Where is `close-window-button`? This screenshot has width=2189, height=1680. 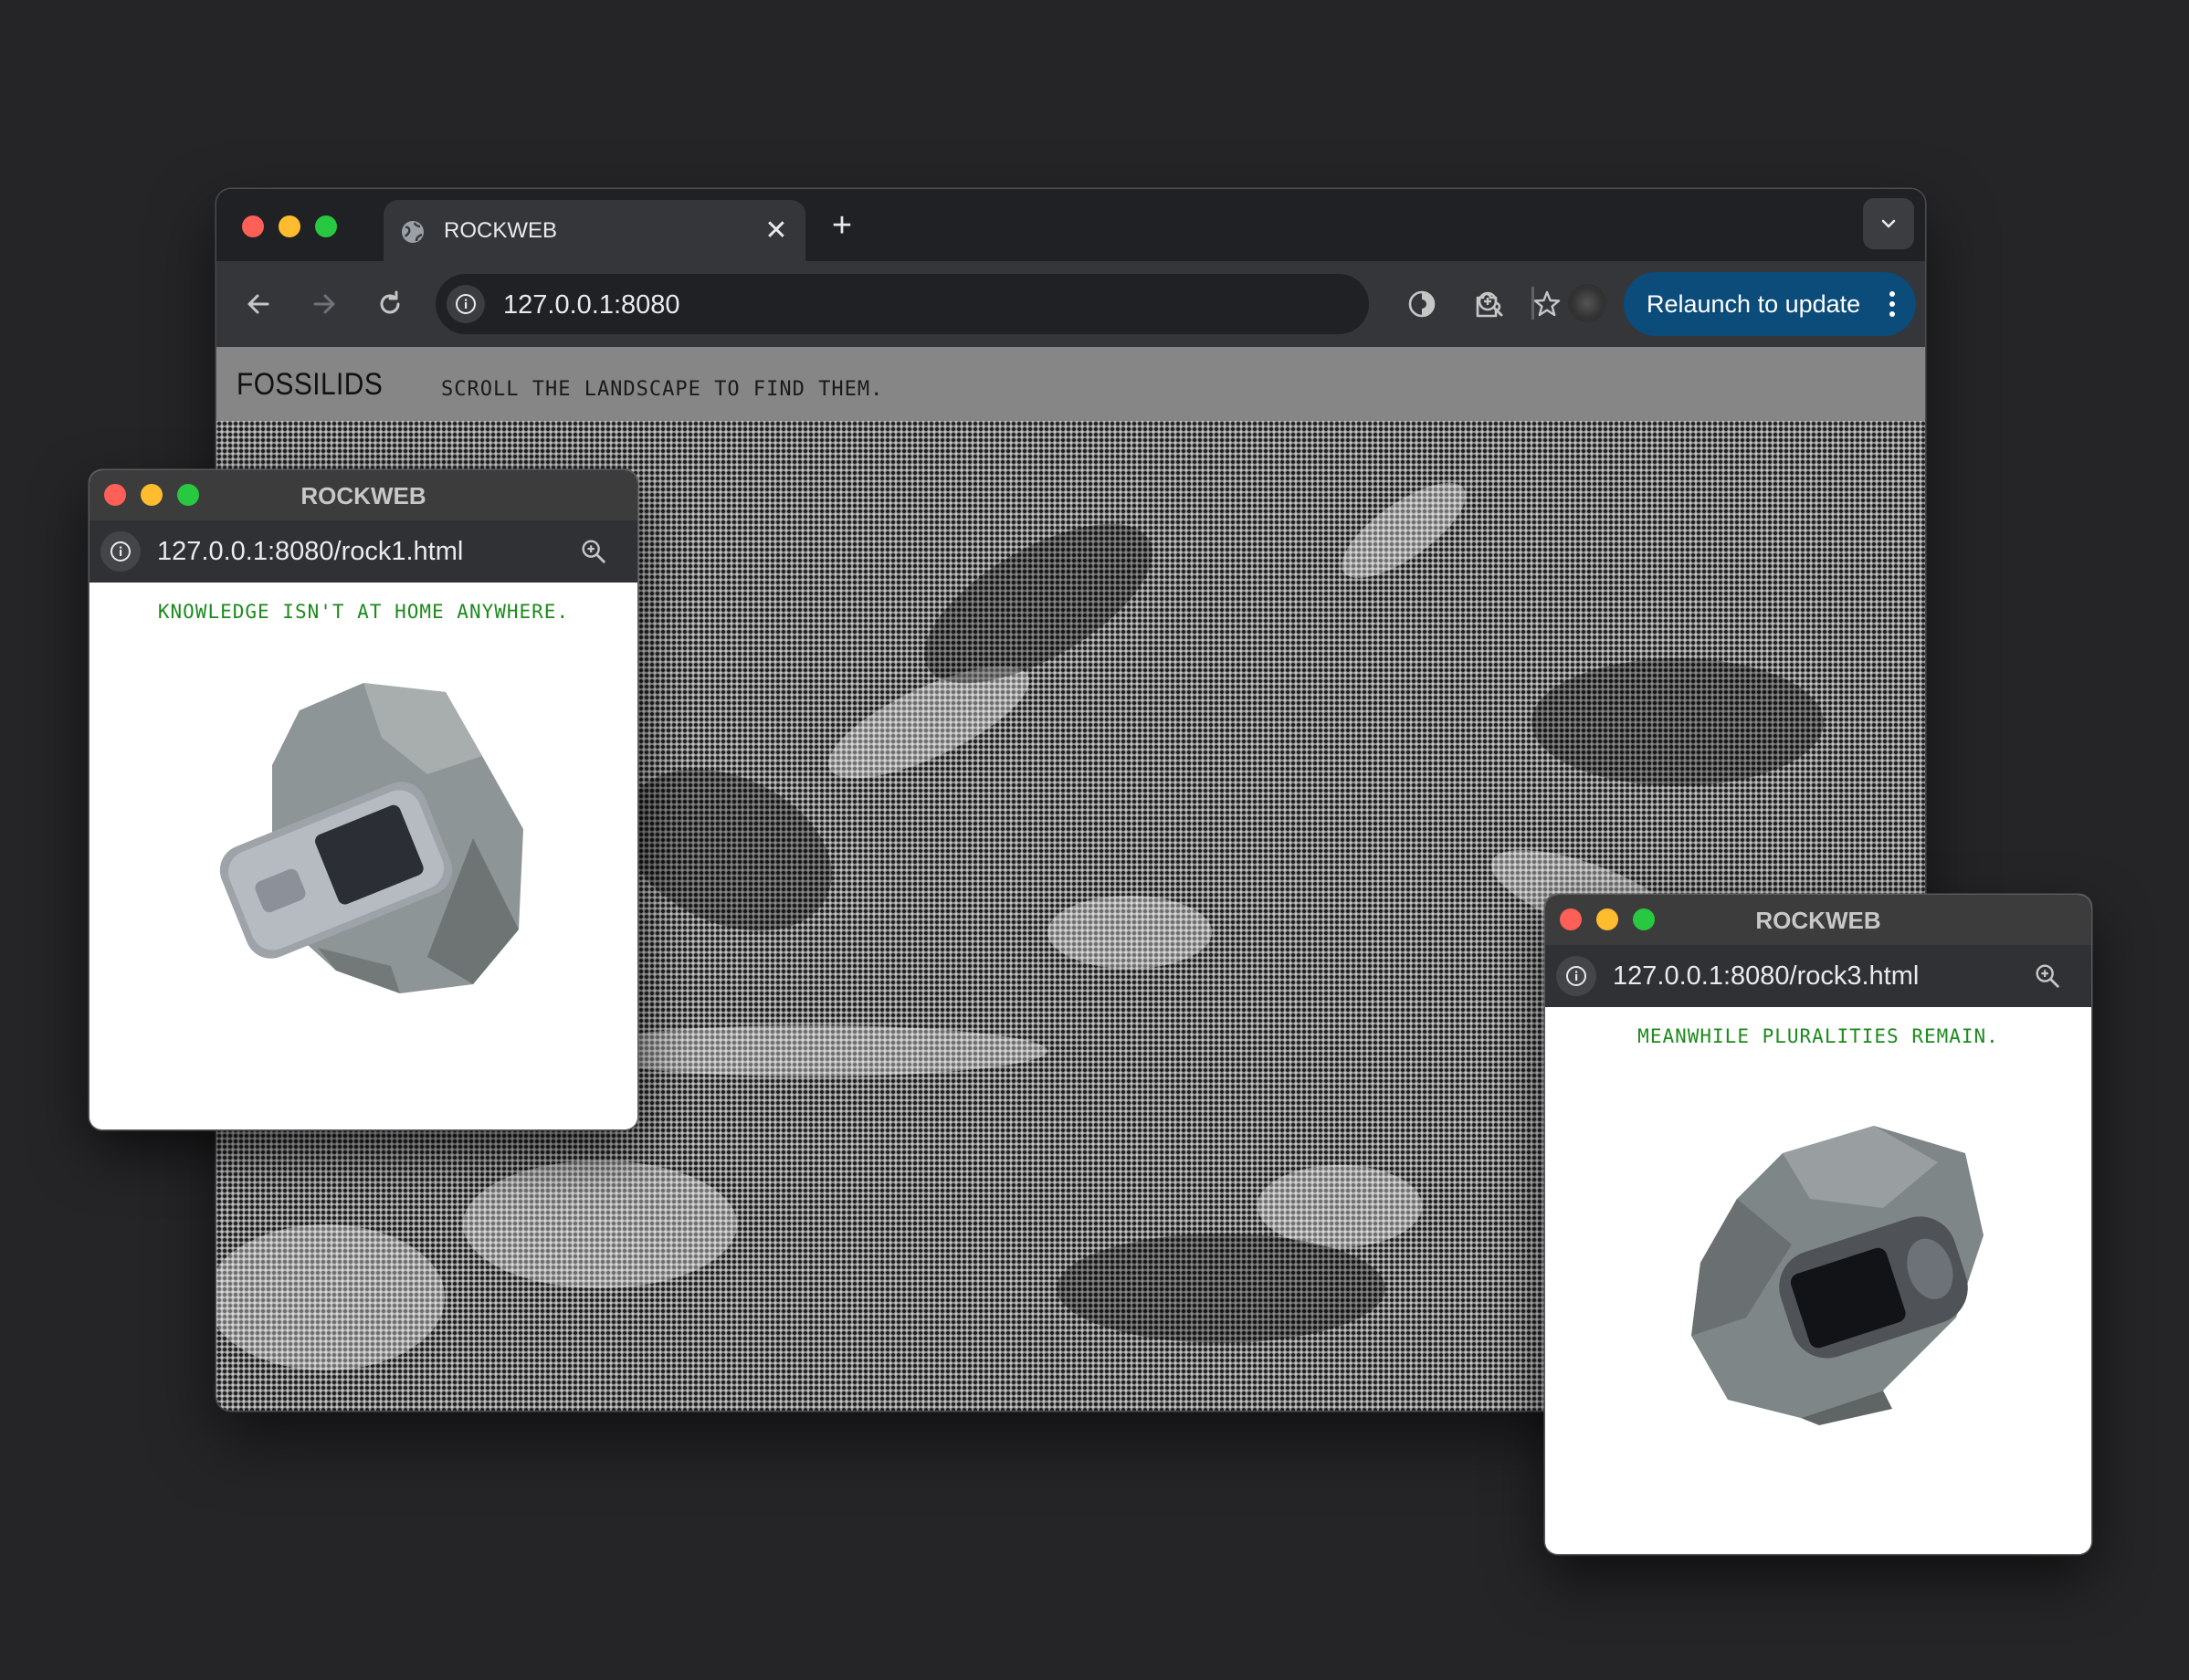 close-window-button is located at coordinates (253, 226).